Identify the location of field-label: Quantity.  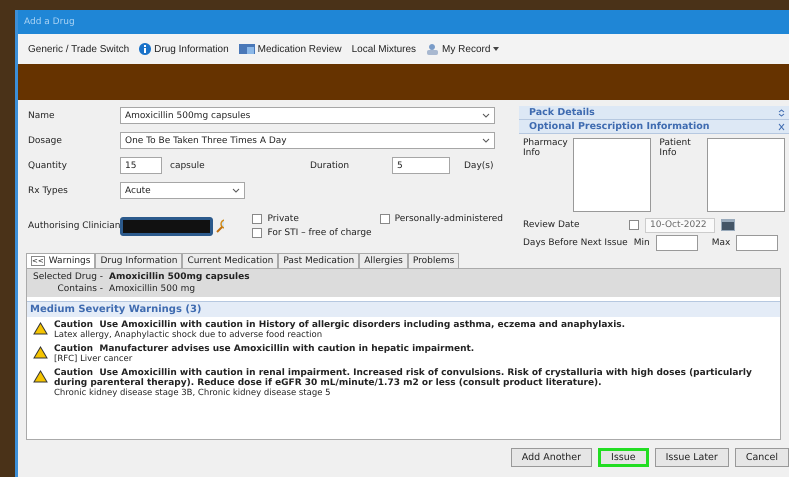
(48, 165).